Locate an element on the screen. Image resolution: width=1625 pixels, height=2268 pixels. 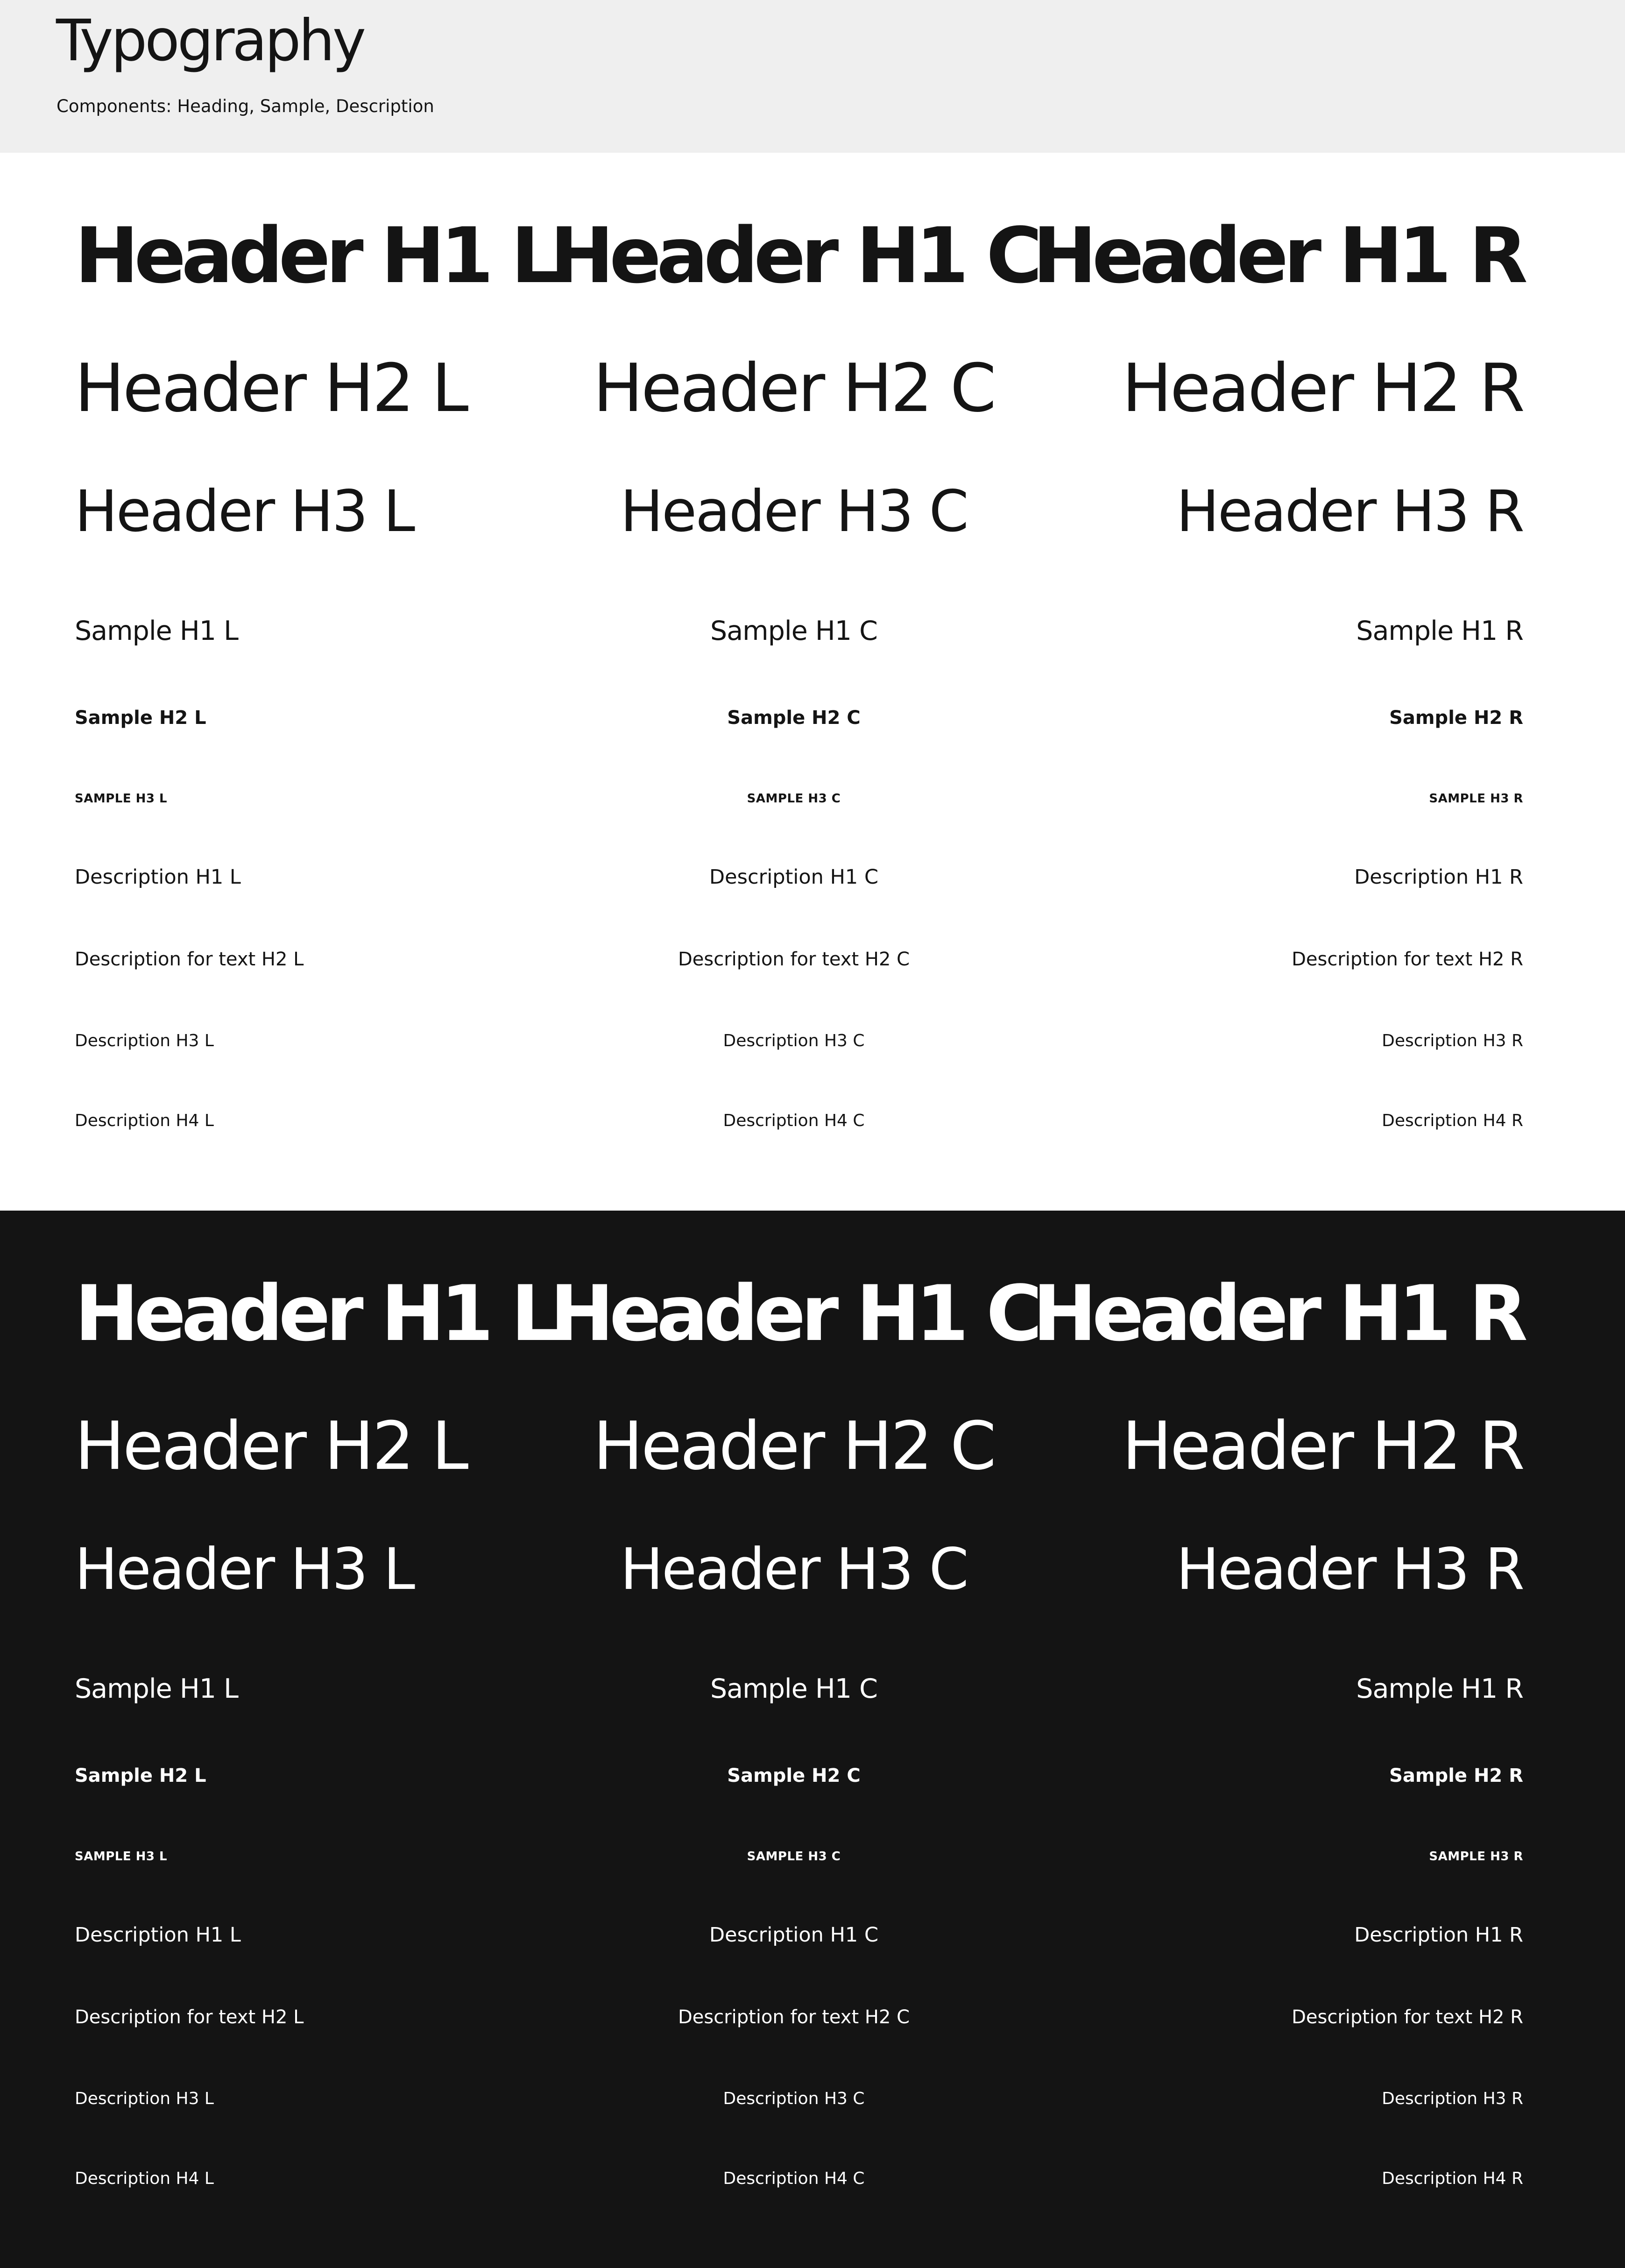
page-subtitle: Components: Heading, Sample, Description is located at coordinates (245, 106).